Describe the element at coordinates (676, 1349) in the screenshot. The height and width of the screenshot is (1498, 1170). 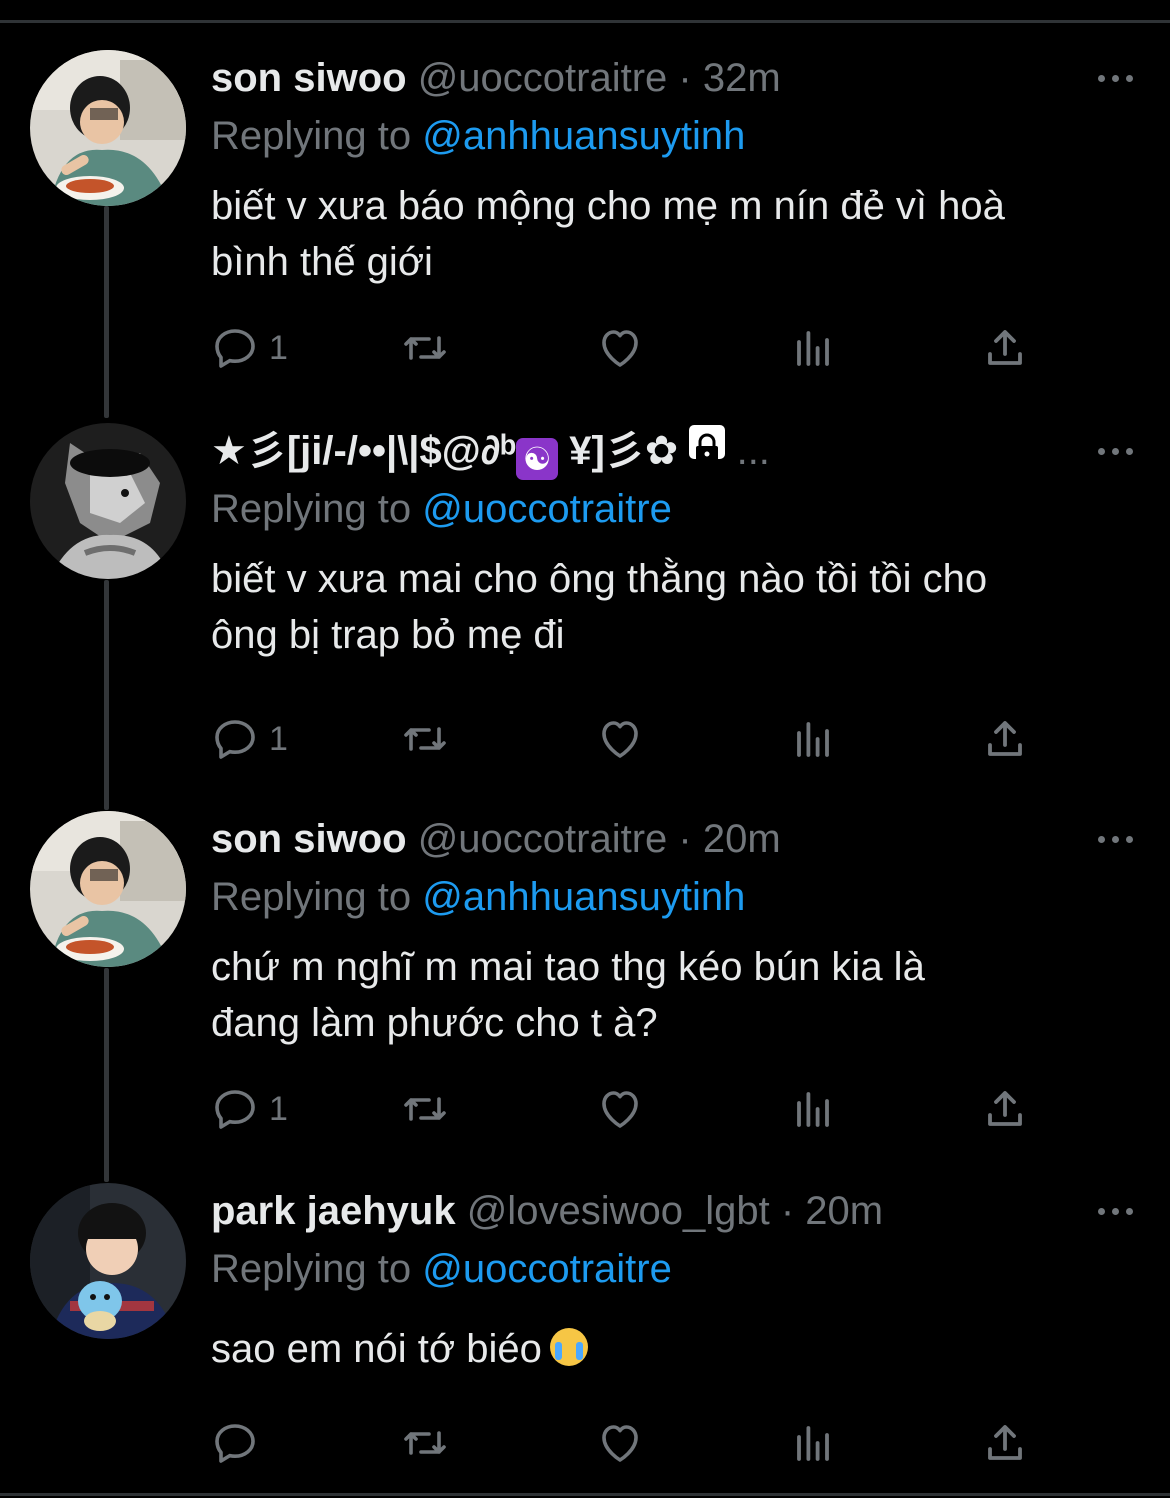
I see `tweet-text: sao em nói tớ biéo` at that location.